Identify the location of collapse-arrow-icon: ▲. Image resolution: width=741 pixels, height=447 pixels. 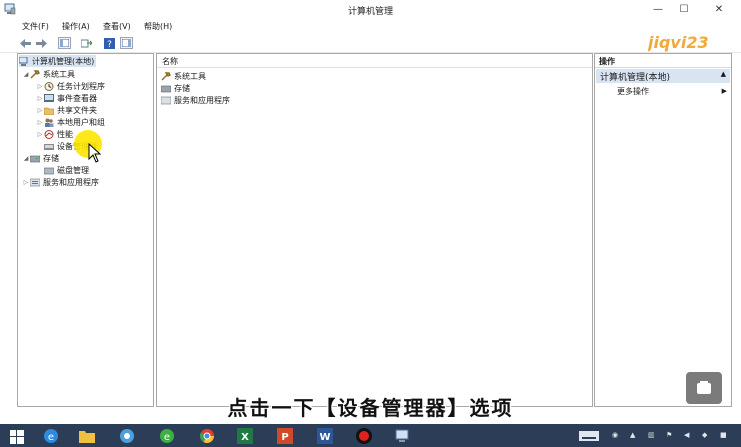
(723, 74).